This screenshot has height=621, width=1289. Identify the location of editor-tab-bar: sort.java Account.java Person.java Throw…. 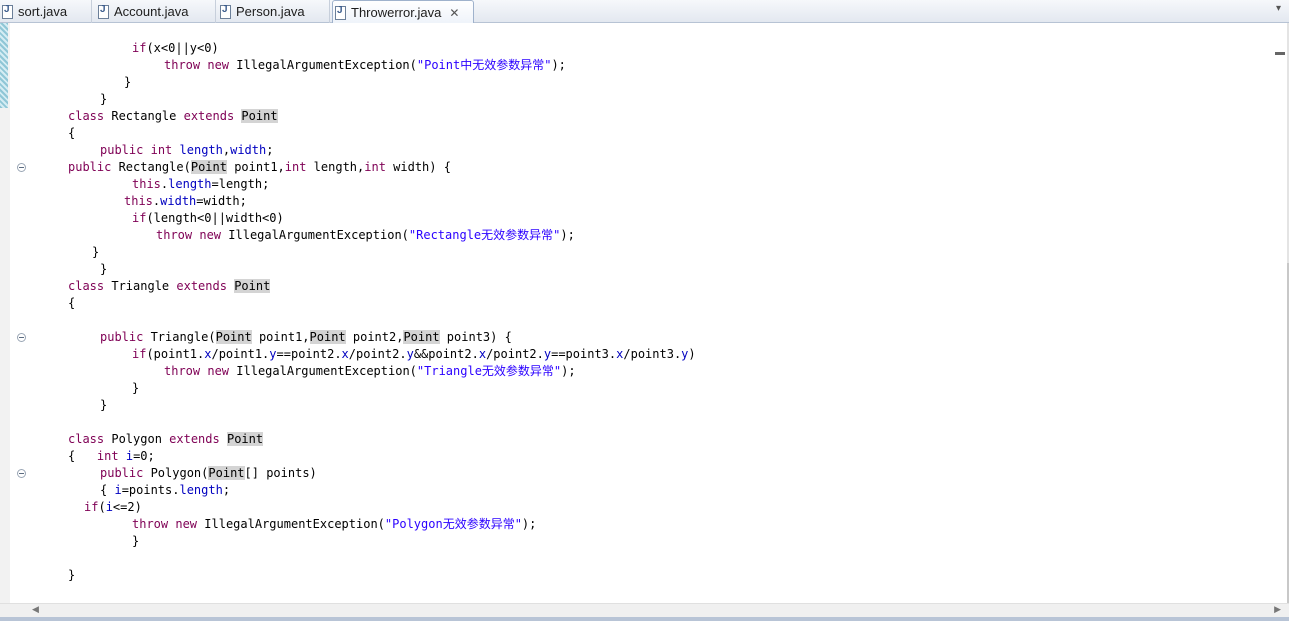
(644, 12).